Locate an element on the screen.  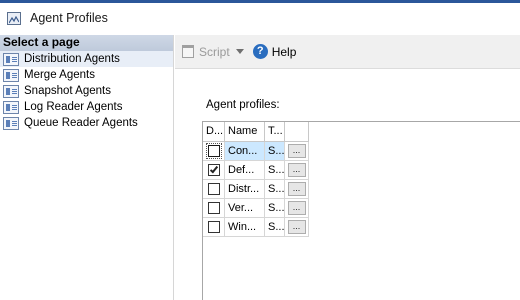
sidebar-item-distribution-agents: Distribution Agents is located at coordinates (86, 59).